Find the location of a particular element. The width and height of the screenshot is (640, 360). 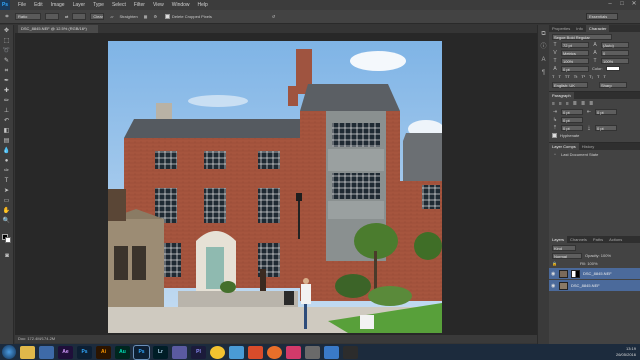

properties-panel-icon: ⓘ is located at coordinates (544, 47).